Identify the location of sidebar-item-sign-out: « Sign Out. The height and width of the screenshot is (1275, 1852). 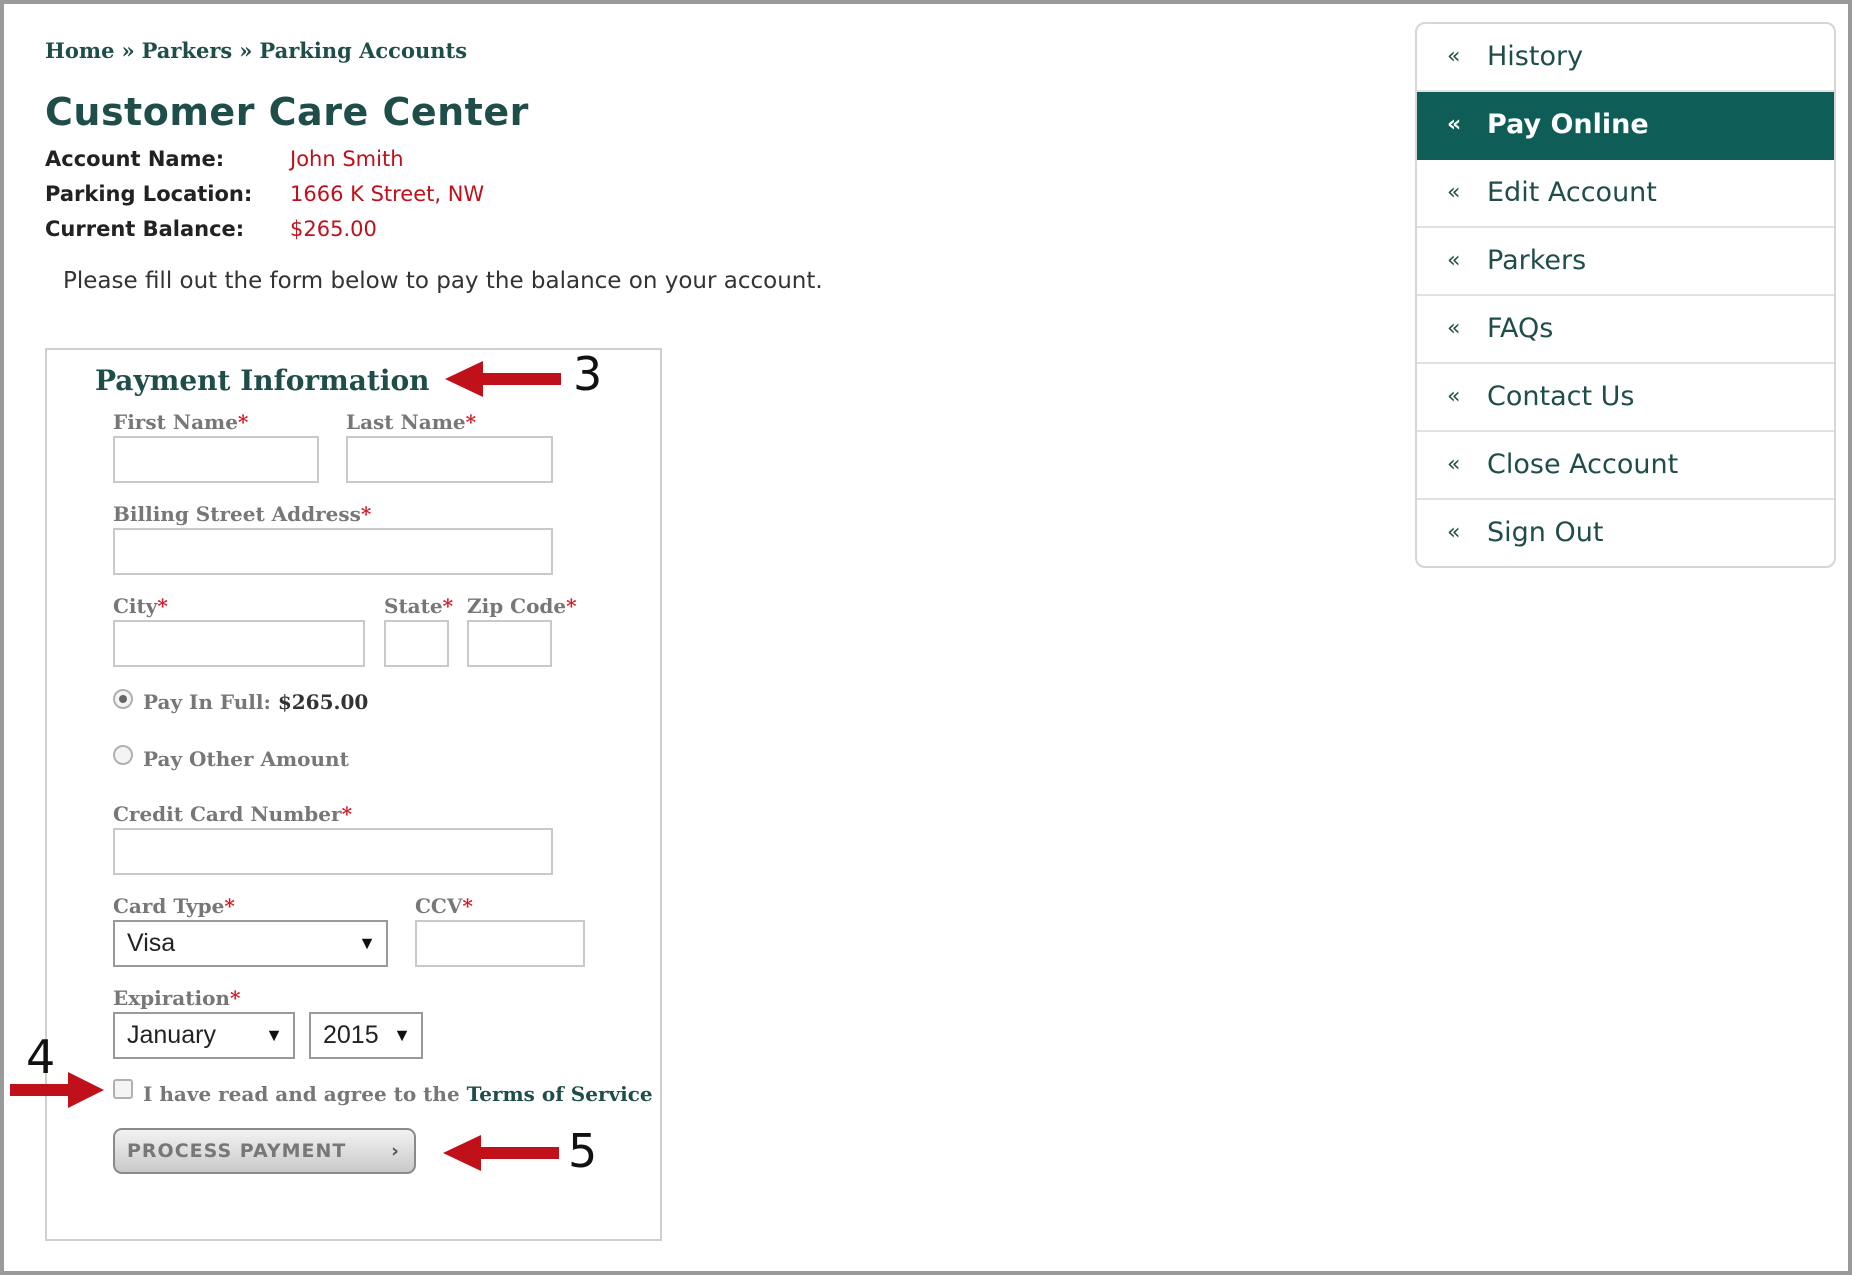
(1625, 533).